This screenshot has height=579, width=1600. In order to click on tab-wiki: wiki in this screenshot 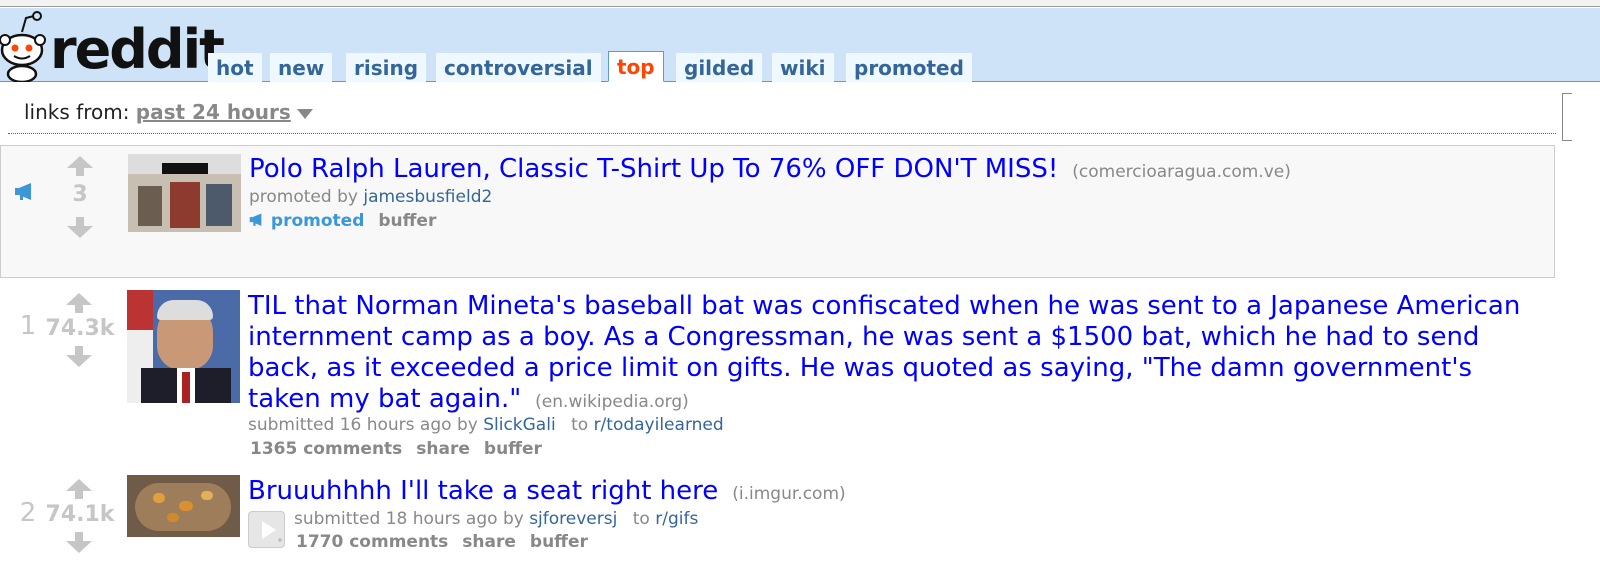, I will do `click(803, 67)`.